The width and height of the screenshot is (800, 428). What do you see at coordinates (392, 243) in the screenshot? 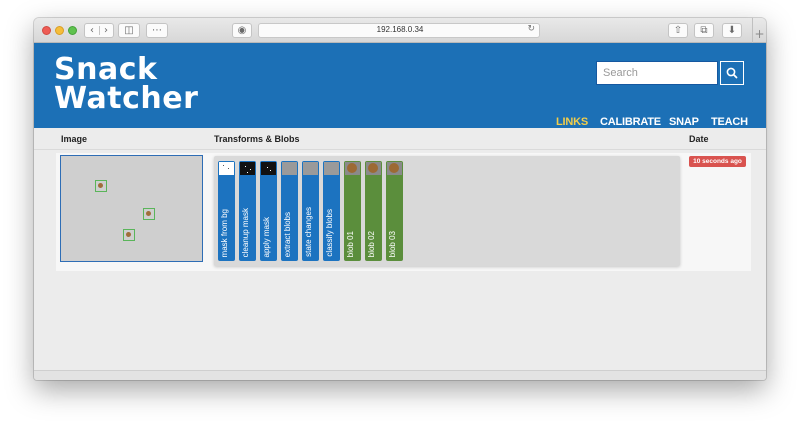
I see `blob-label: blob 03` at bounding box center [392, 243].